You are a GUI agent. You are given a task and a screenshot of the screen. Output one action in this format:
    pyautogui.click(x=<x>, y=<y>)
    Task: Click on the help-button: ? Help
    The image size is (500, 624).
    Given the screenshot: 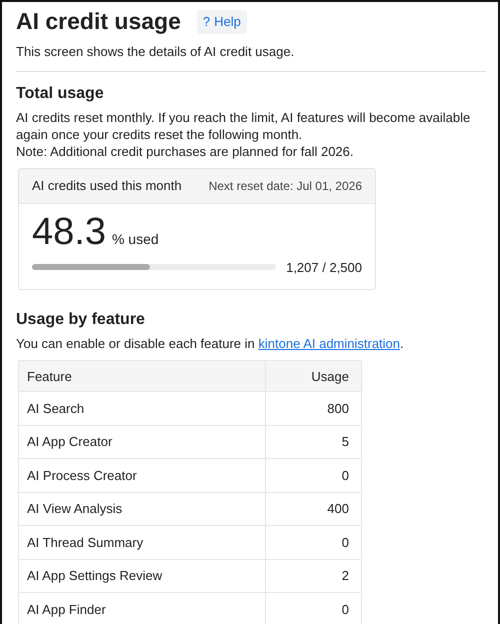 What is the action you would take?
    pyautogui.click(x=221, y=22)
    